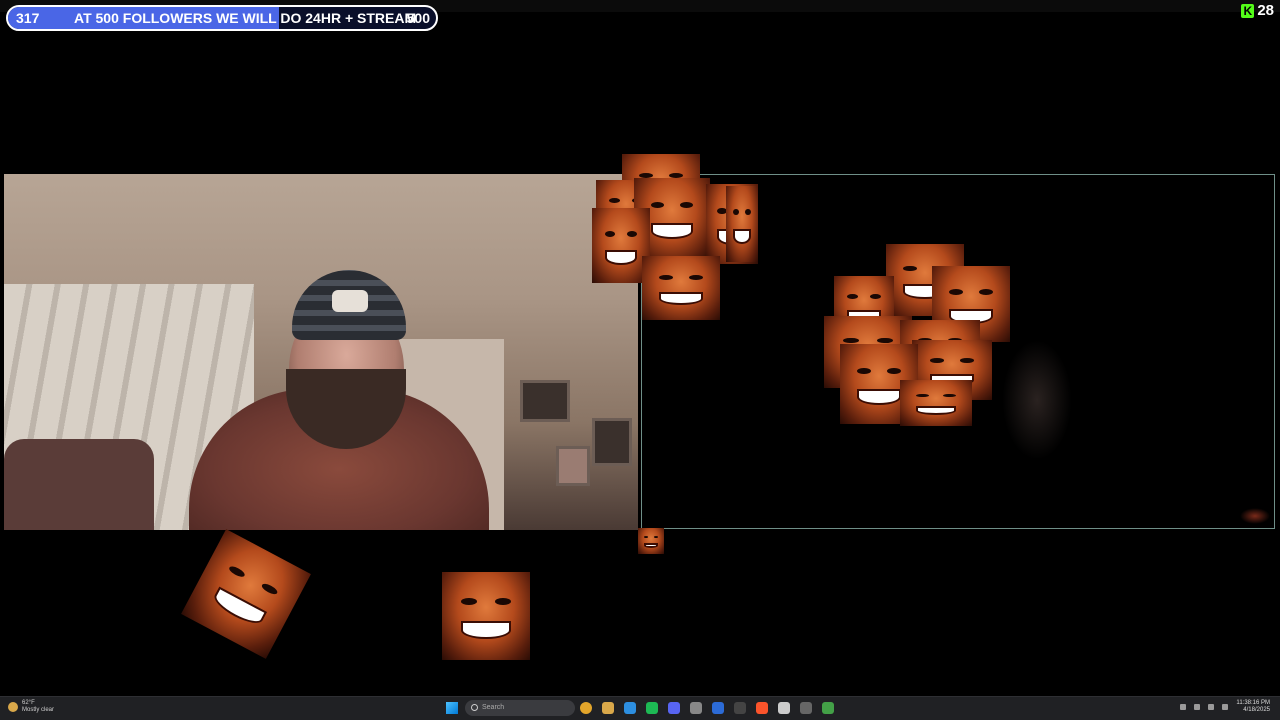  What do you see at coordinates (1256, 710) in the screenshot?
I see `clock-date: 4/18/2025` at bounding box center [1256, 710].